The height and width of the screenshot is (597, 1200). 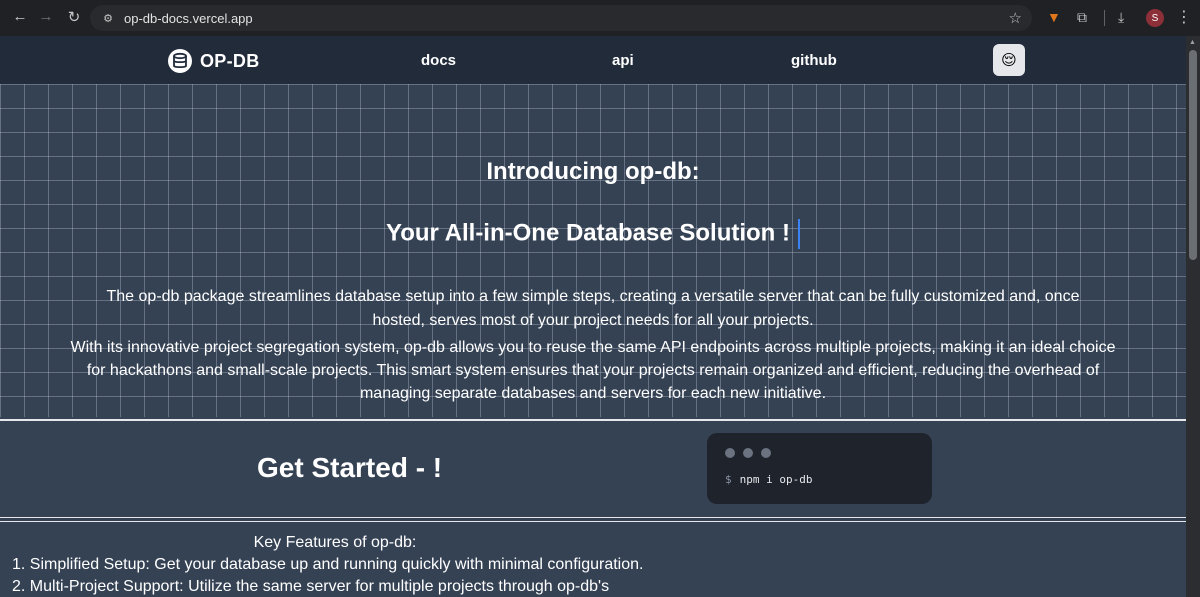 I want to click on metamask-icon: ▼, so click(x=1054, y=17).